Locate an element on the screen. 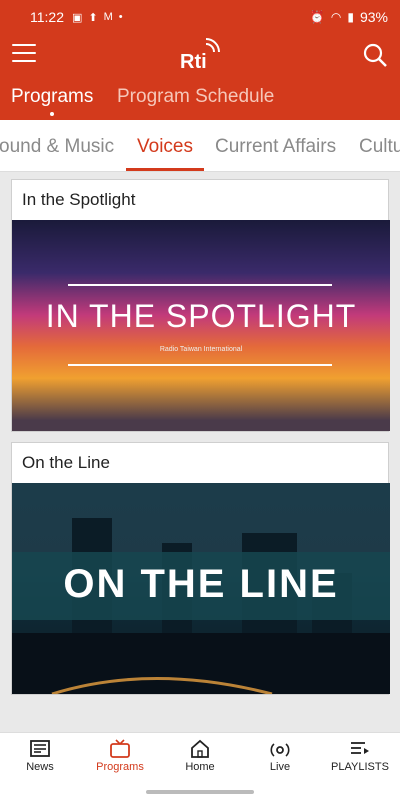  search-icon is located at coordinates (375, 55).